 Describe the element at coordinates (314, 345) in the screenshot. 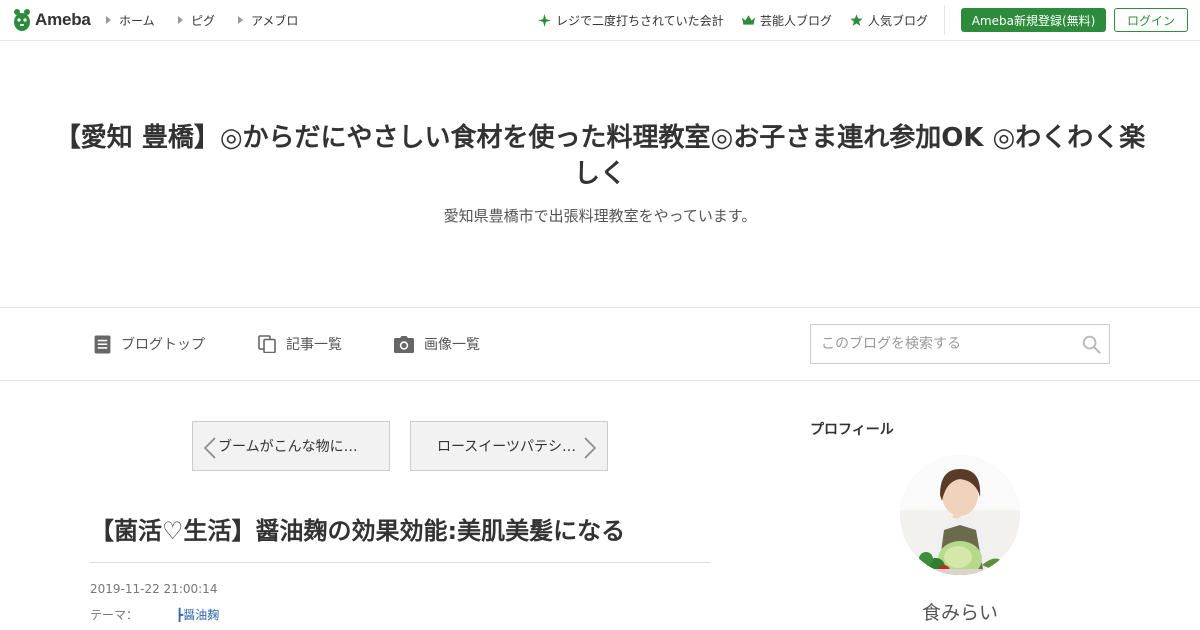

I see `menu-article-list-label: 記事一覧` at that location.